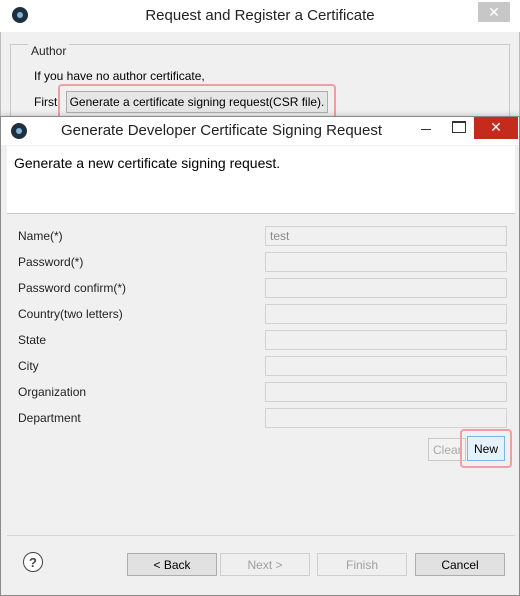  Describe the element at coordinates (260, 15) in the screenshot. I see `background-dialog-title: Request and Register a Certificate` at that location.